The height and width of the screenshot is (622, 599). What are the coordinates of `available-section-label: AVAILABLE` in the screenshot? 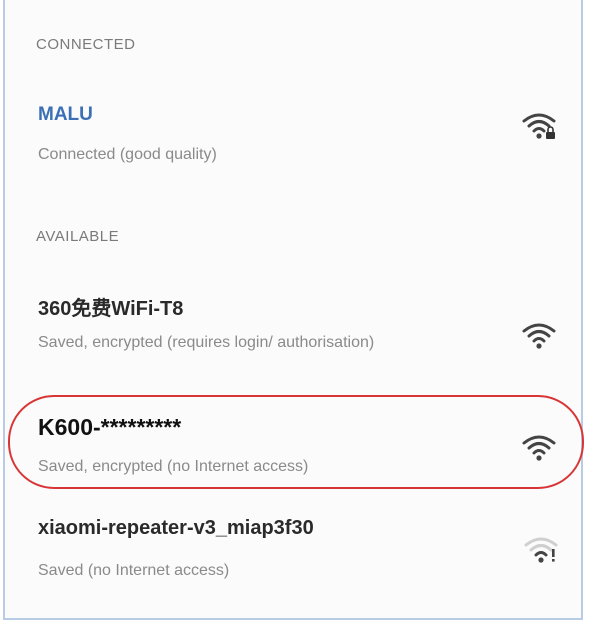 It's located at (78, 236).